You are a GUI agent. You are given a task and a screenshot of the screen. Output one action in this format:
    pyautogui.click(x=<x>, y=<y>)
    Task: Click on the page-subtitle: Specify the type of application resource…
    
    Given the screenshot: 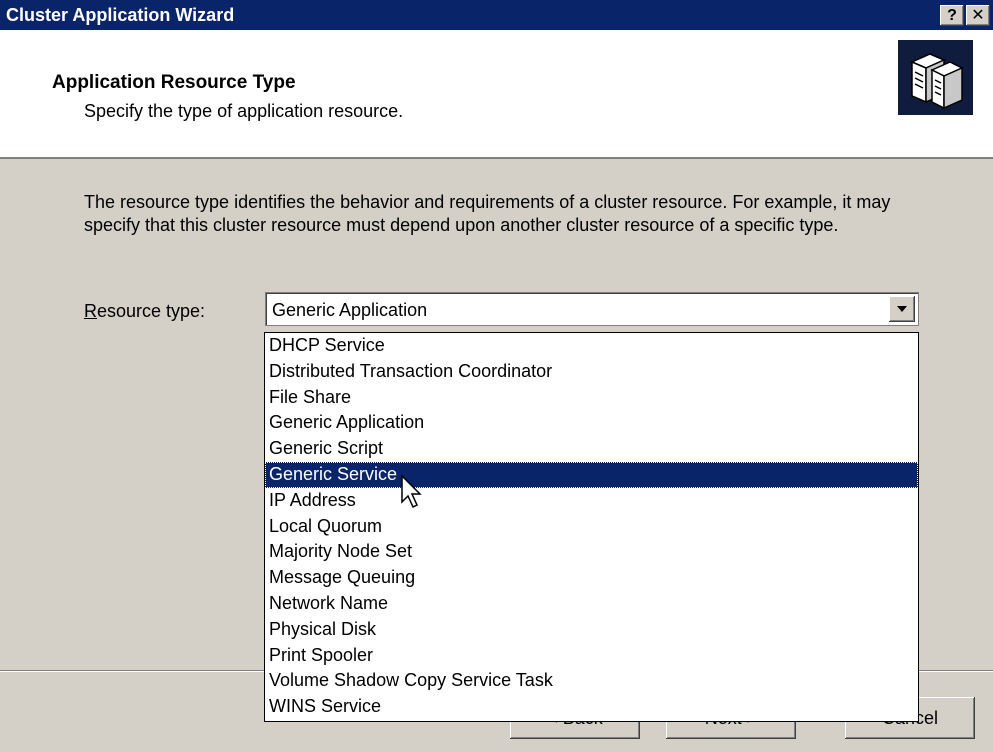 What is the action you would take?
    pyautogui.click(x=244, y=111)
    